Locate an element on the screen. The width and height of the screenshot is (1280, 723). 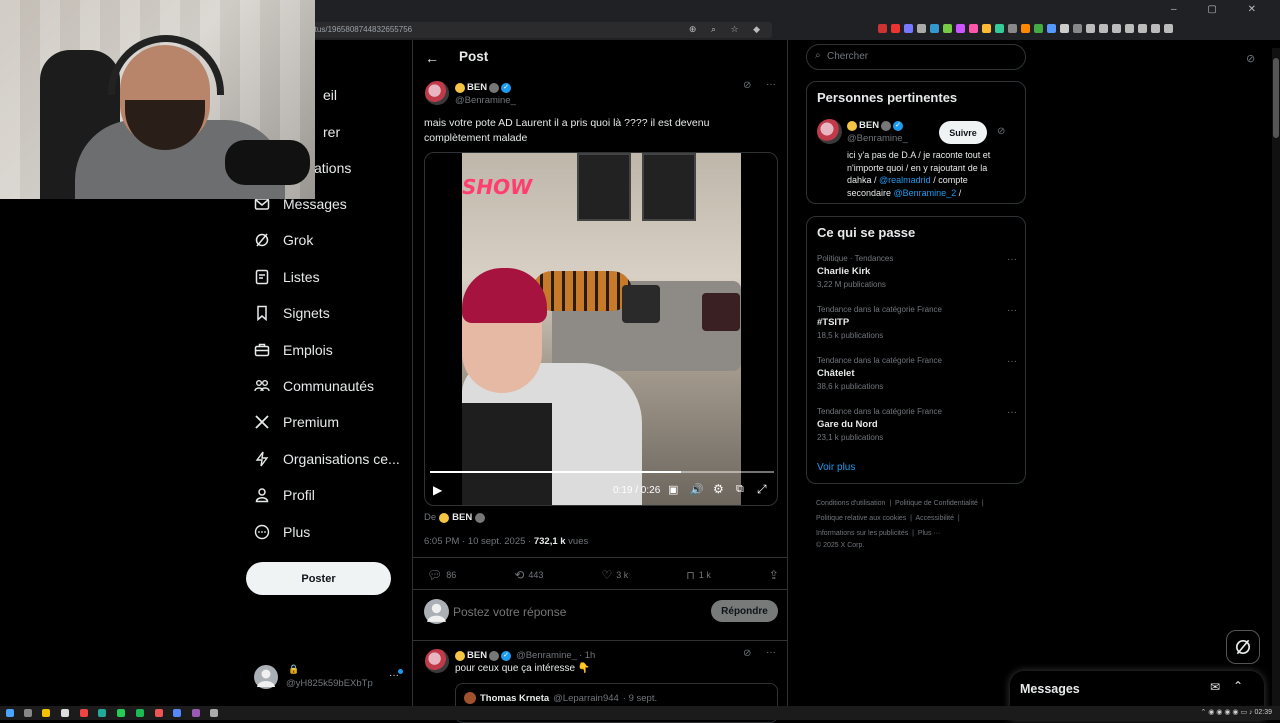
bio-mention-link: @realmadrid is located at coordinates (905, 180).